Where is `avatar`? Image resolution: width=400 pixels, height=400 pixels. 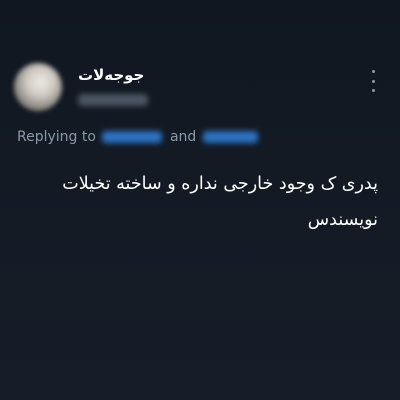
avatar is located at coordinates (38, 87).